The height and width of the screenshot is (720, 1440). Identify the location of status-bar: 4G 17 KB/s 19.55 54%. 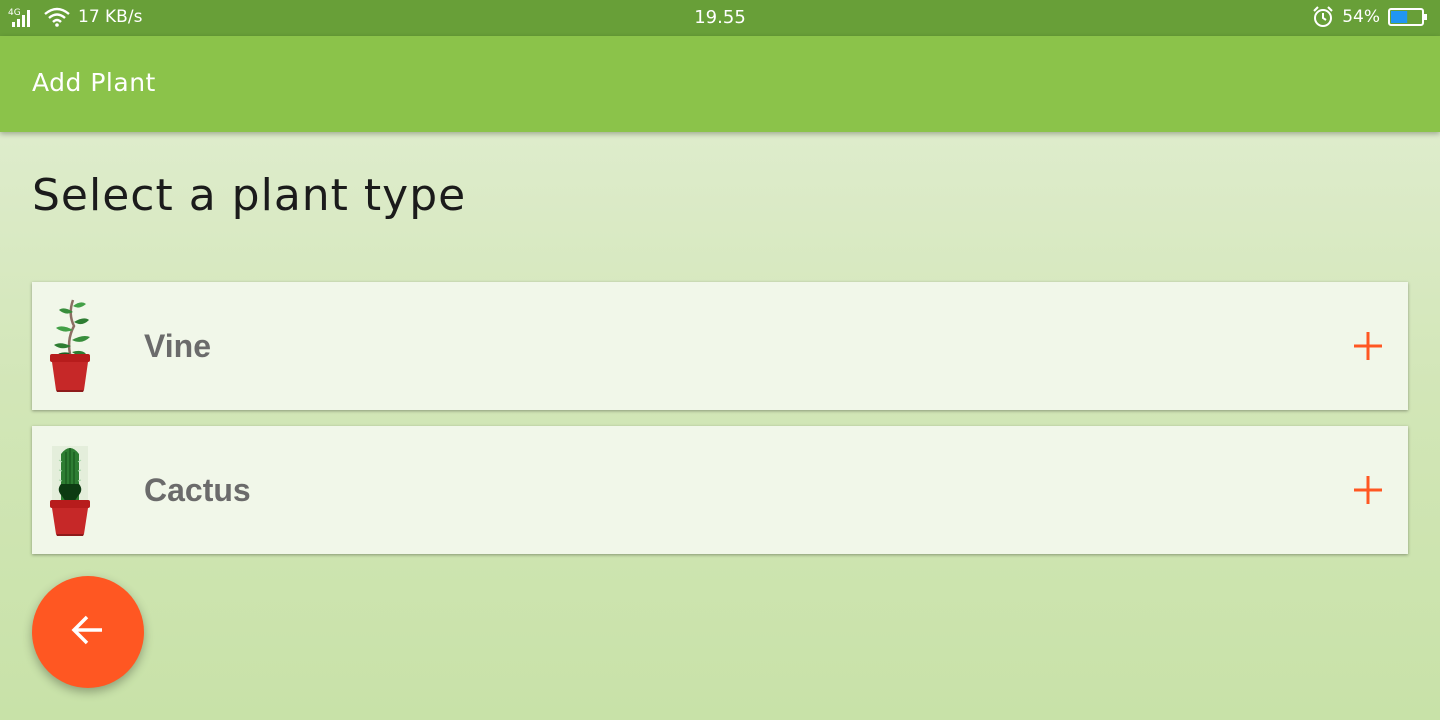
(720, 18).